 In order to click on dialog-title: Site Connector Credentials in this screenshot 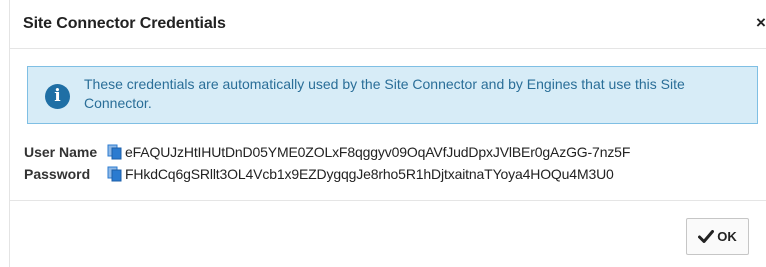, I will do `click(124, 23)`.